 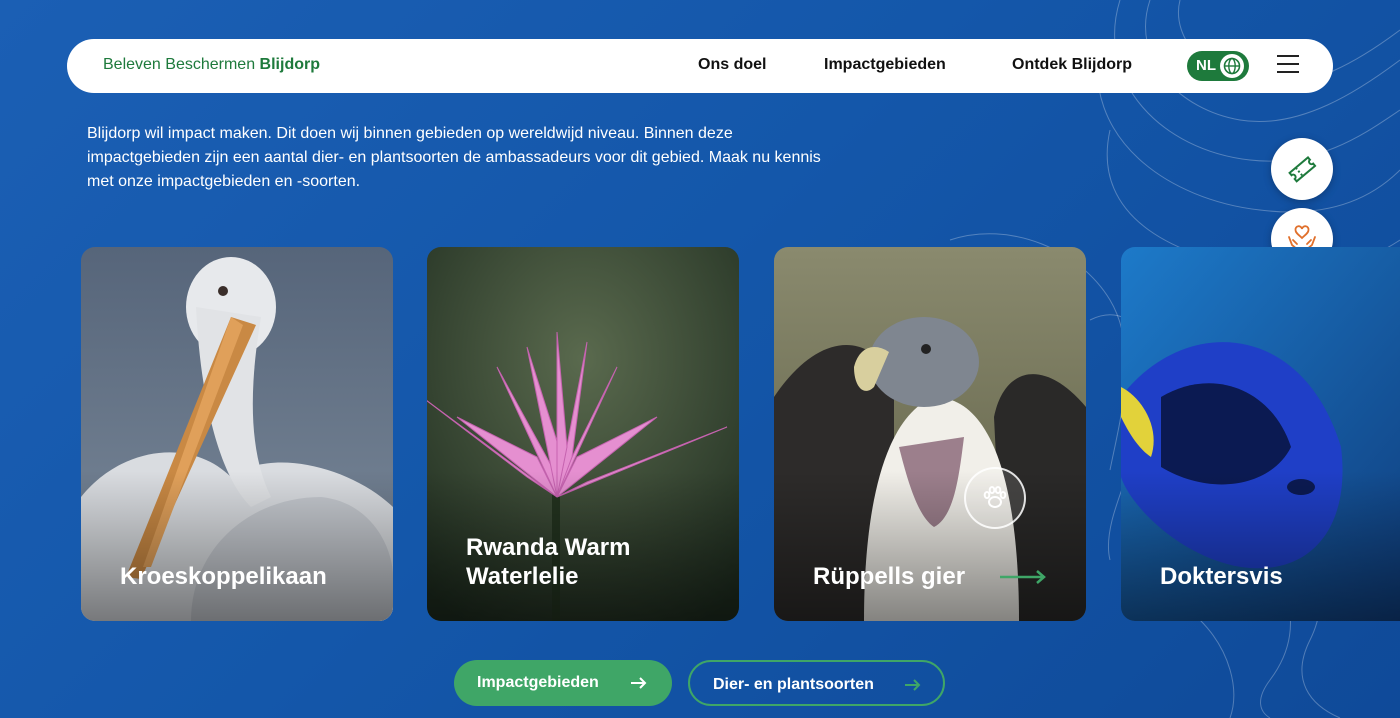 What do you see at coordinates (548, 562) in the screenshot?
I see `card-title: Rwanda Warm Waterlelie` at bounding box center [548, 562].